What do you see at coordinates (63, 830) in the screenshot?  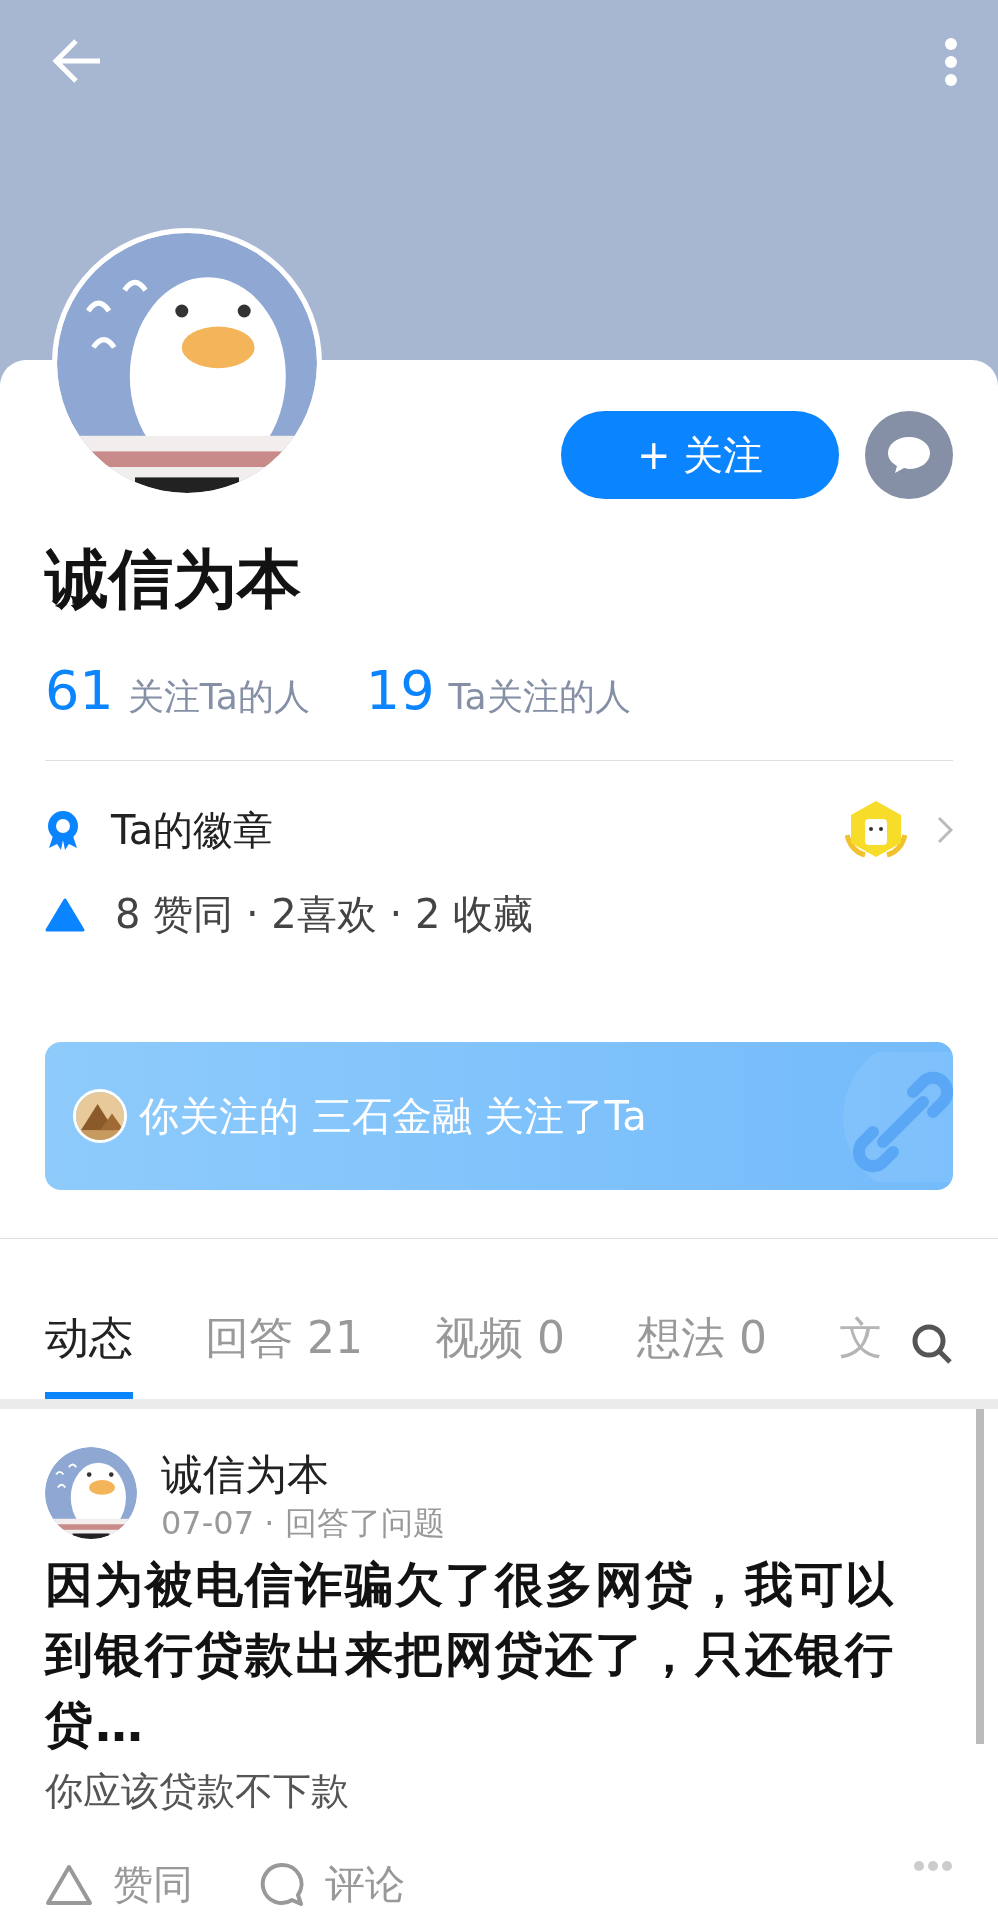 I see `medal-icon` at bounding box center [63, 830].